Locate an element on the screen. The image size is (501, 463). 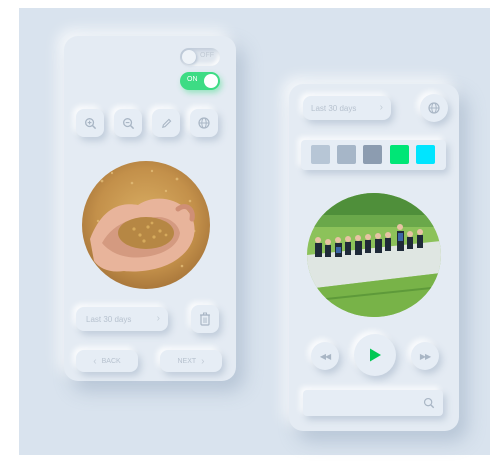
fast-forward-button: ▶▶ is located at coordinates (425, 356).